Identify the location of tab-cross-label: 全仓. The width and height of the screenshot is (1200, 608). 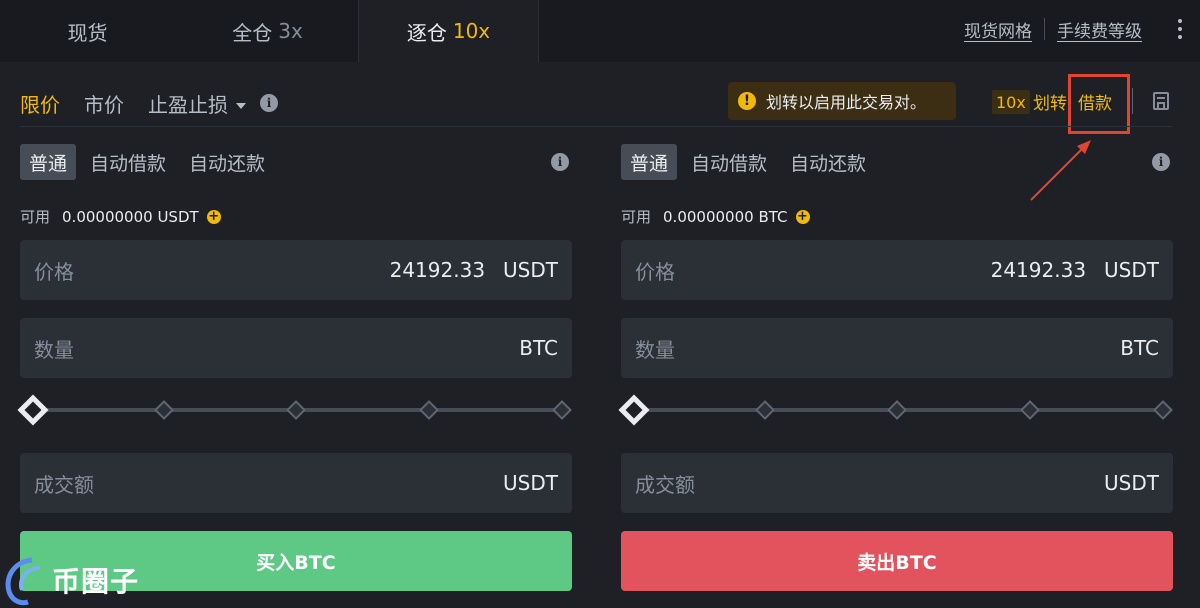
(252, 32).